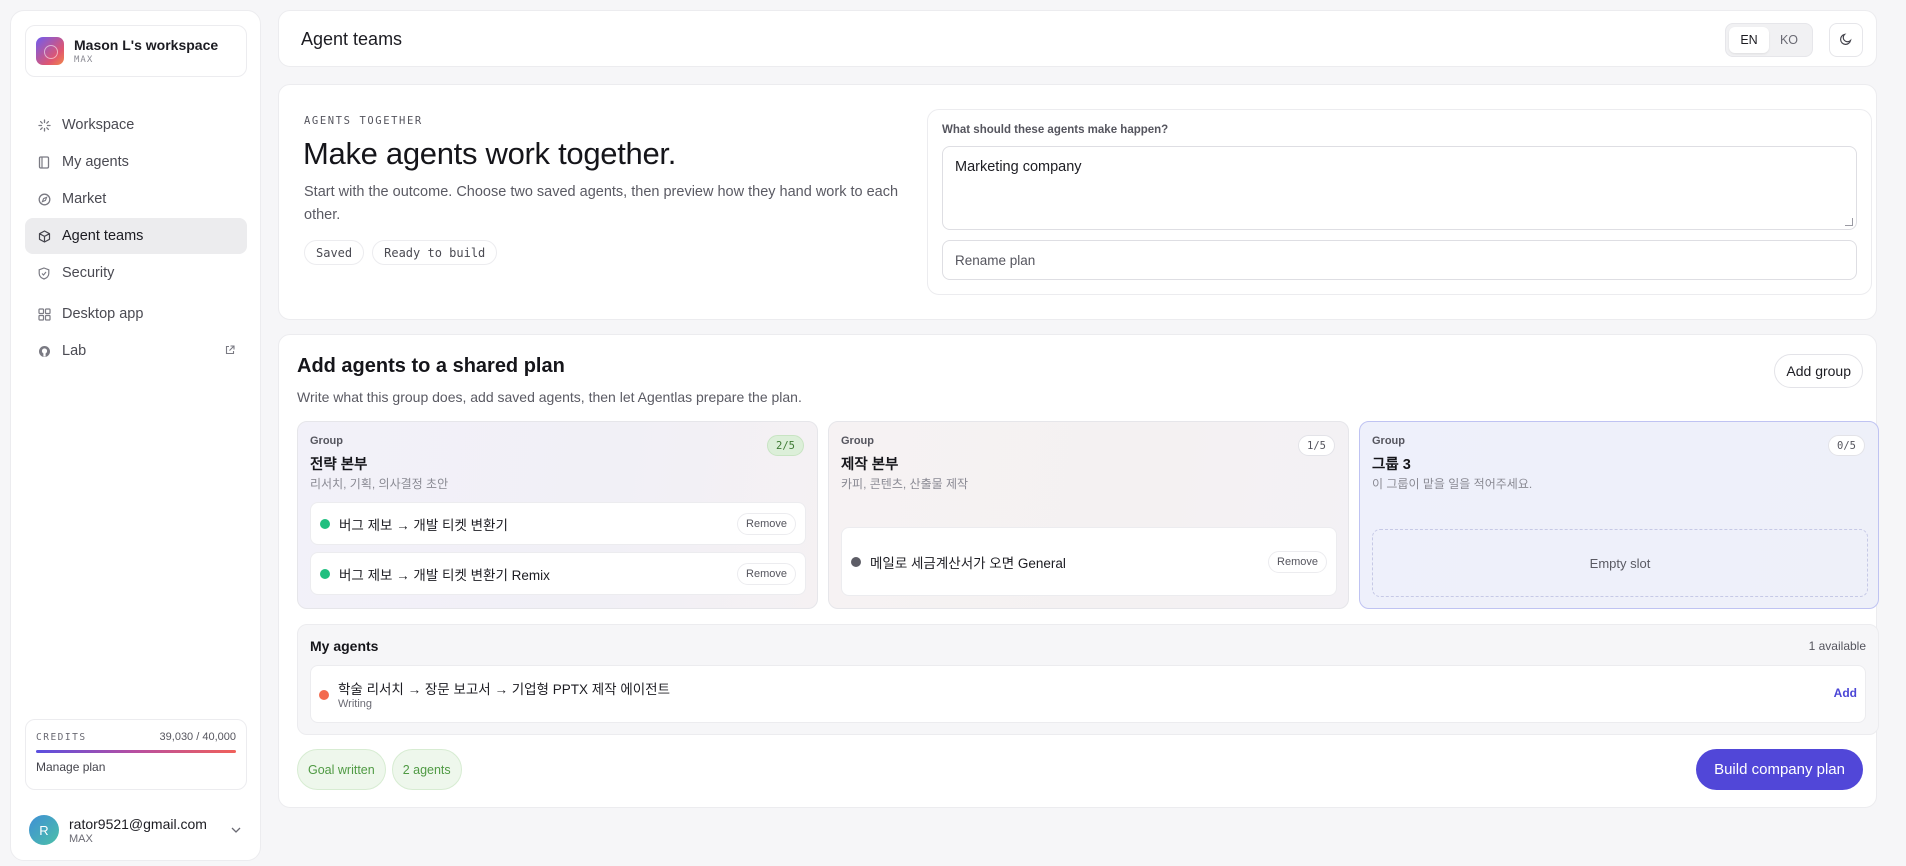 This screenshot has height=866, width=1906. I want to click on book-icon, so click(44, 162).